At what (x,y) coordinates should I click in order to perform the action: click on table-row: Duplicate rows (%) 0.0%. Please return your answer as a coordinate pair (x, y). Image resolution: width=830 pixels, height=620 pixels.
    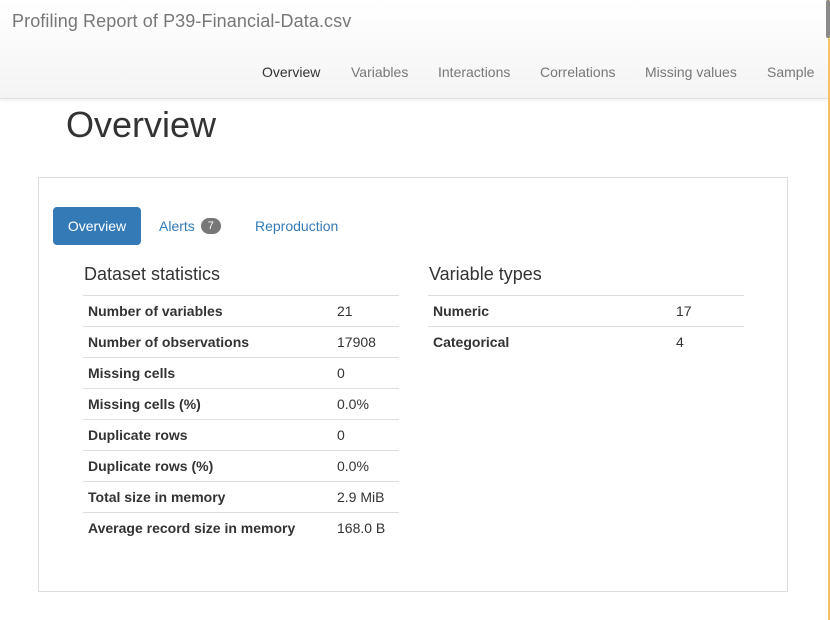
    Looking at the image, I should click on (241, 466).